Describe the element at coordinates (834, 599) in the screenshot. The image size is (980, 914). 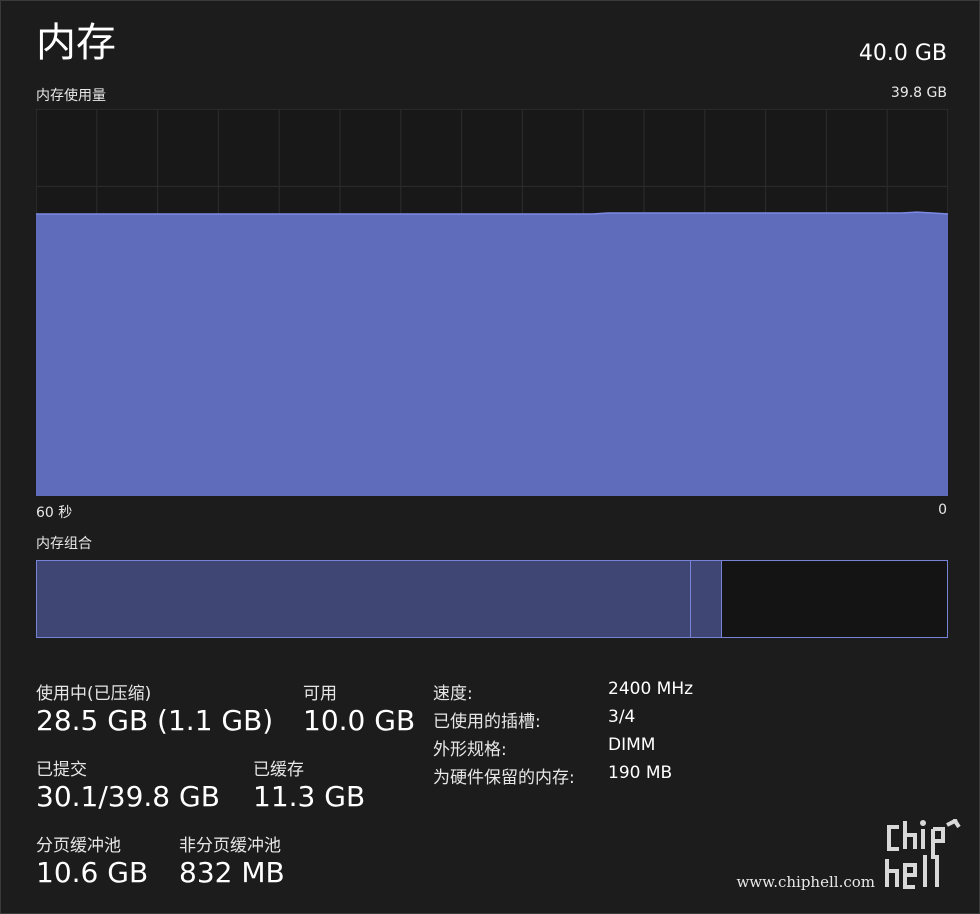
I see `composition-free-segment` at that location.